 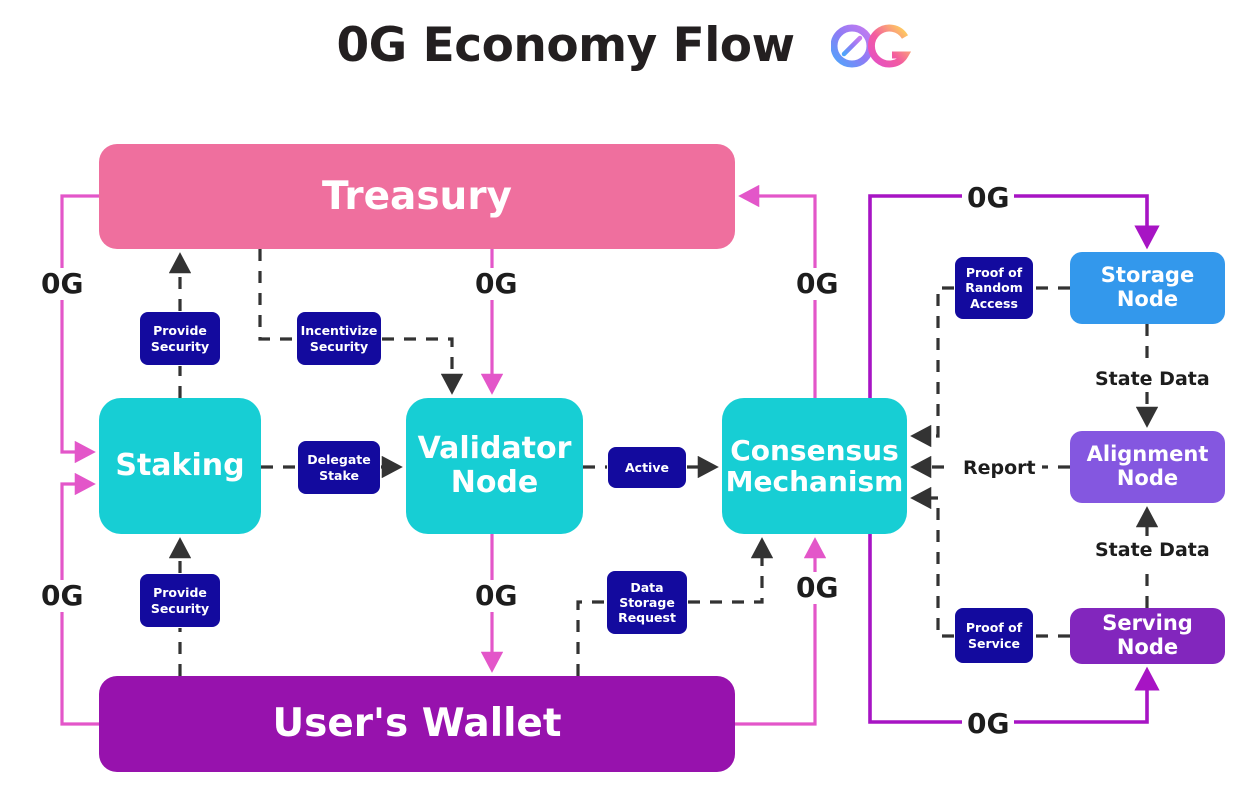 I want to click on node-staking: Staking, so click(x=180, y=466).